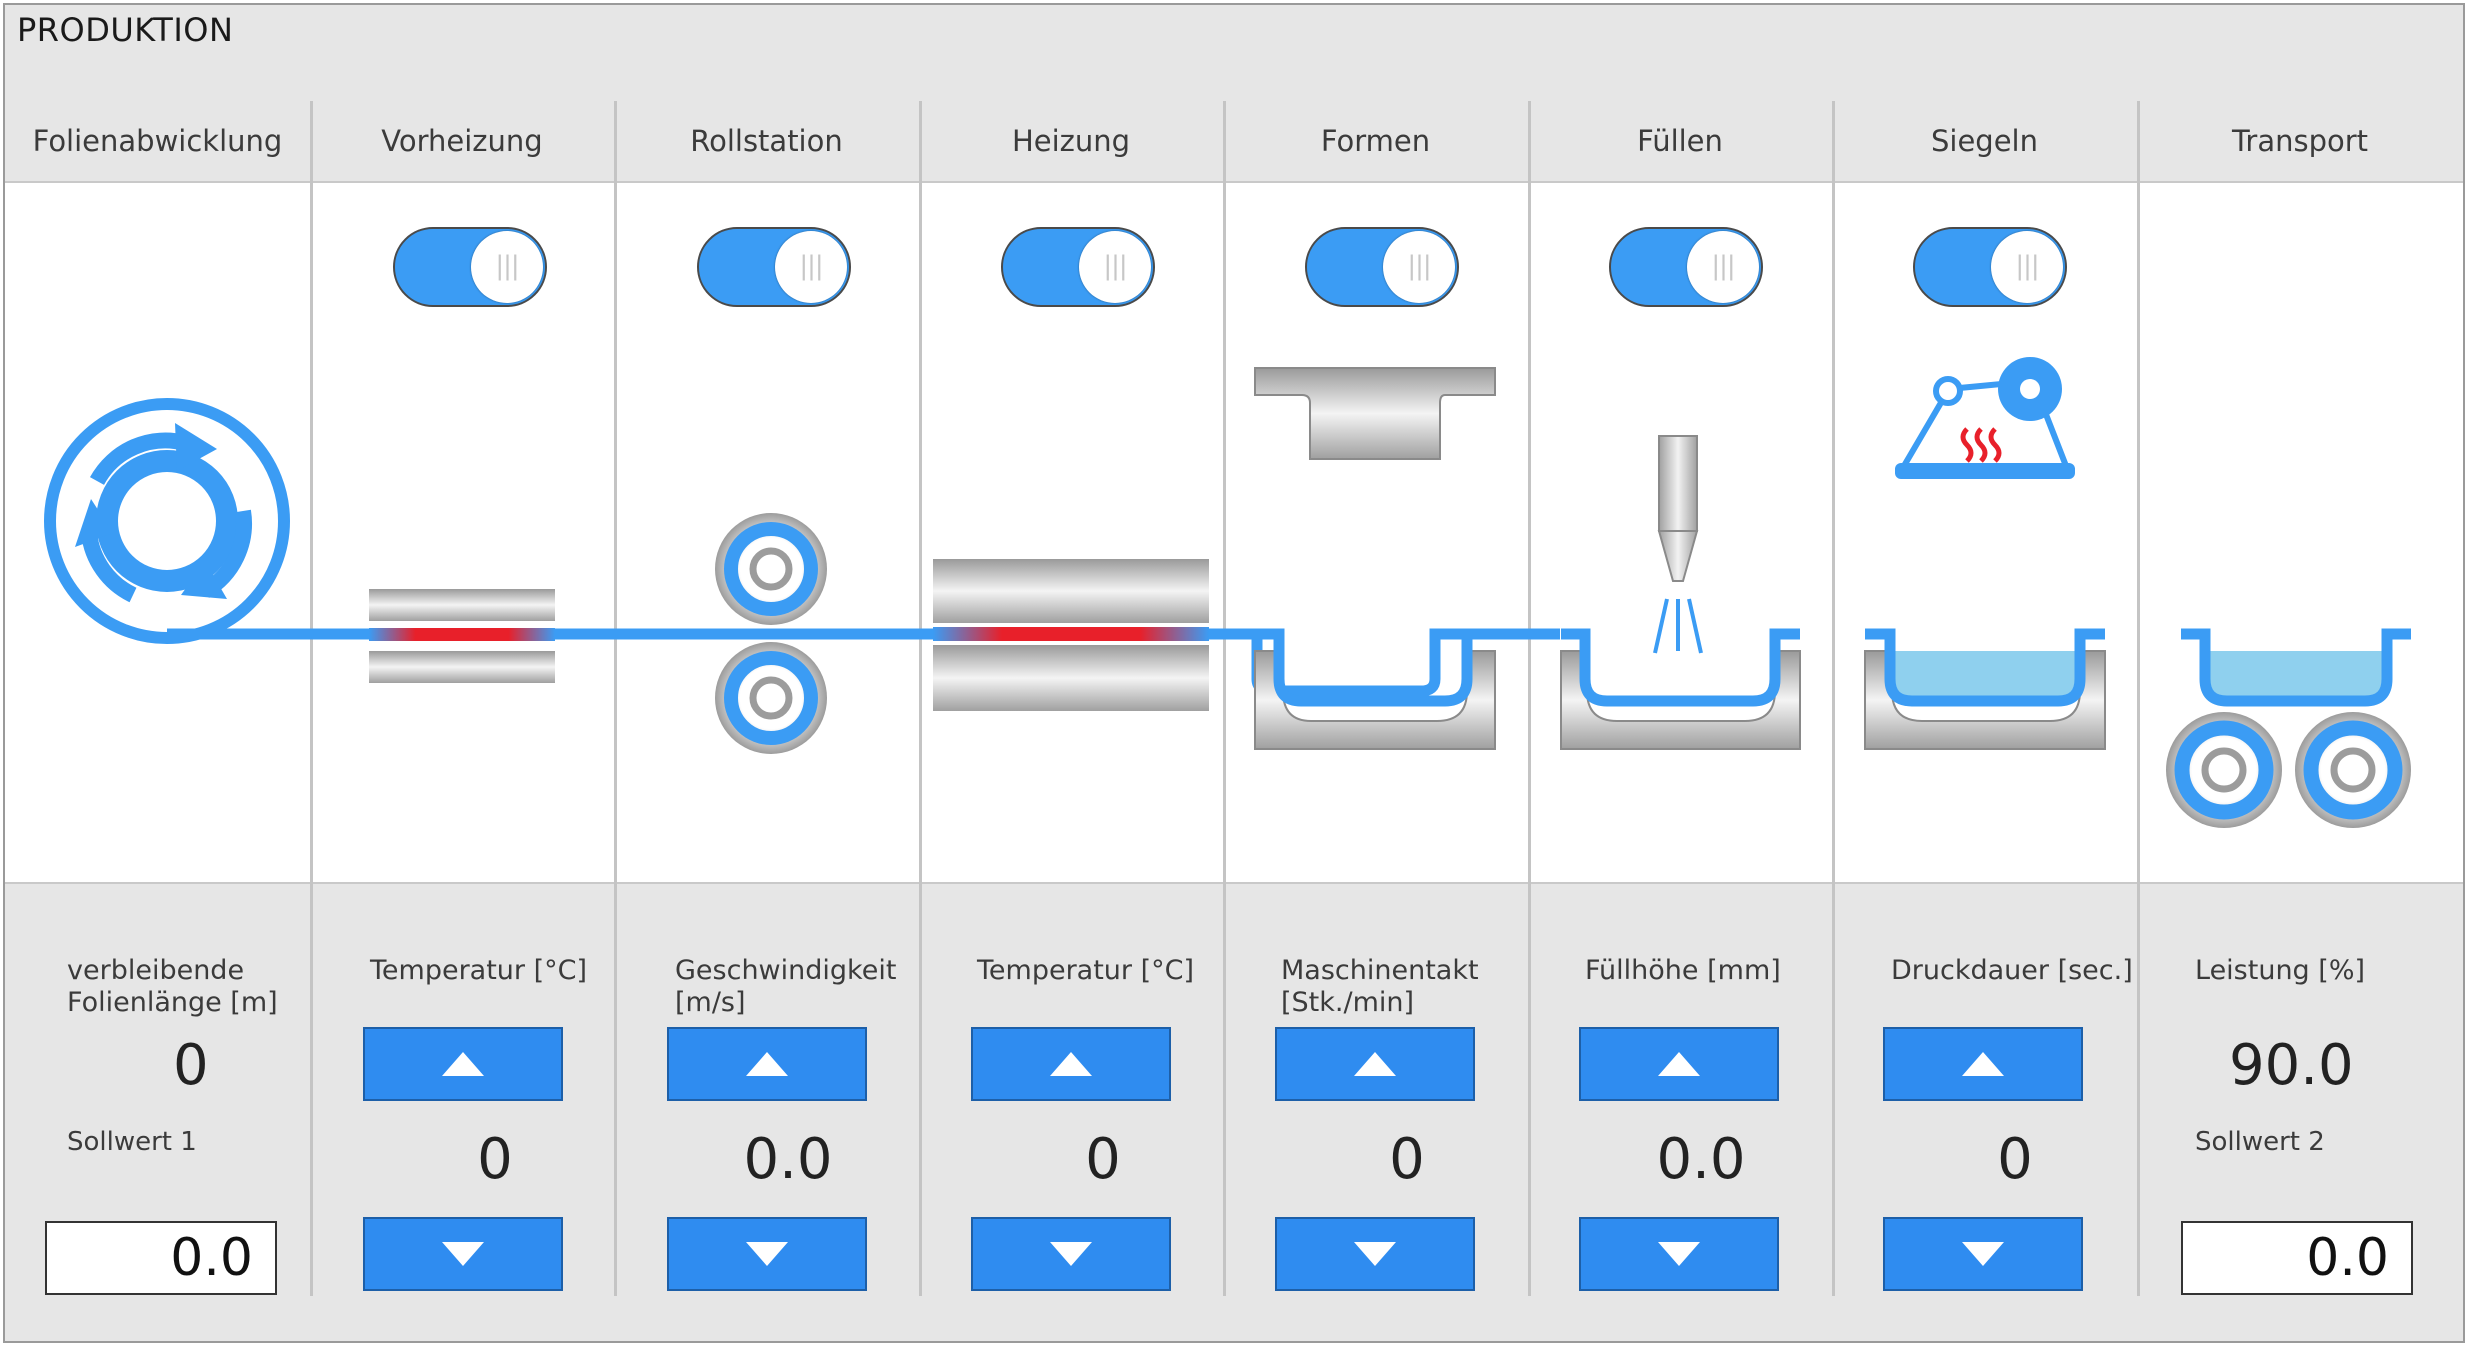  Describe the element at coordinates (2291, 1065) in the screenshot. I see `power-value: 90.0` at that location.